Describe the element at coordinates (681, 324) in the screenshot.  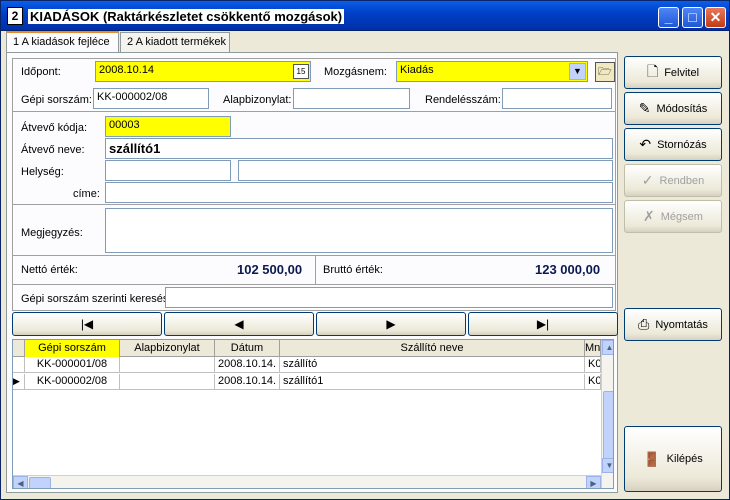
I see `nyomtatas-label: Nyomtatás` at that location.